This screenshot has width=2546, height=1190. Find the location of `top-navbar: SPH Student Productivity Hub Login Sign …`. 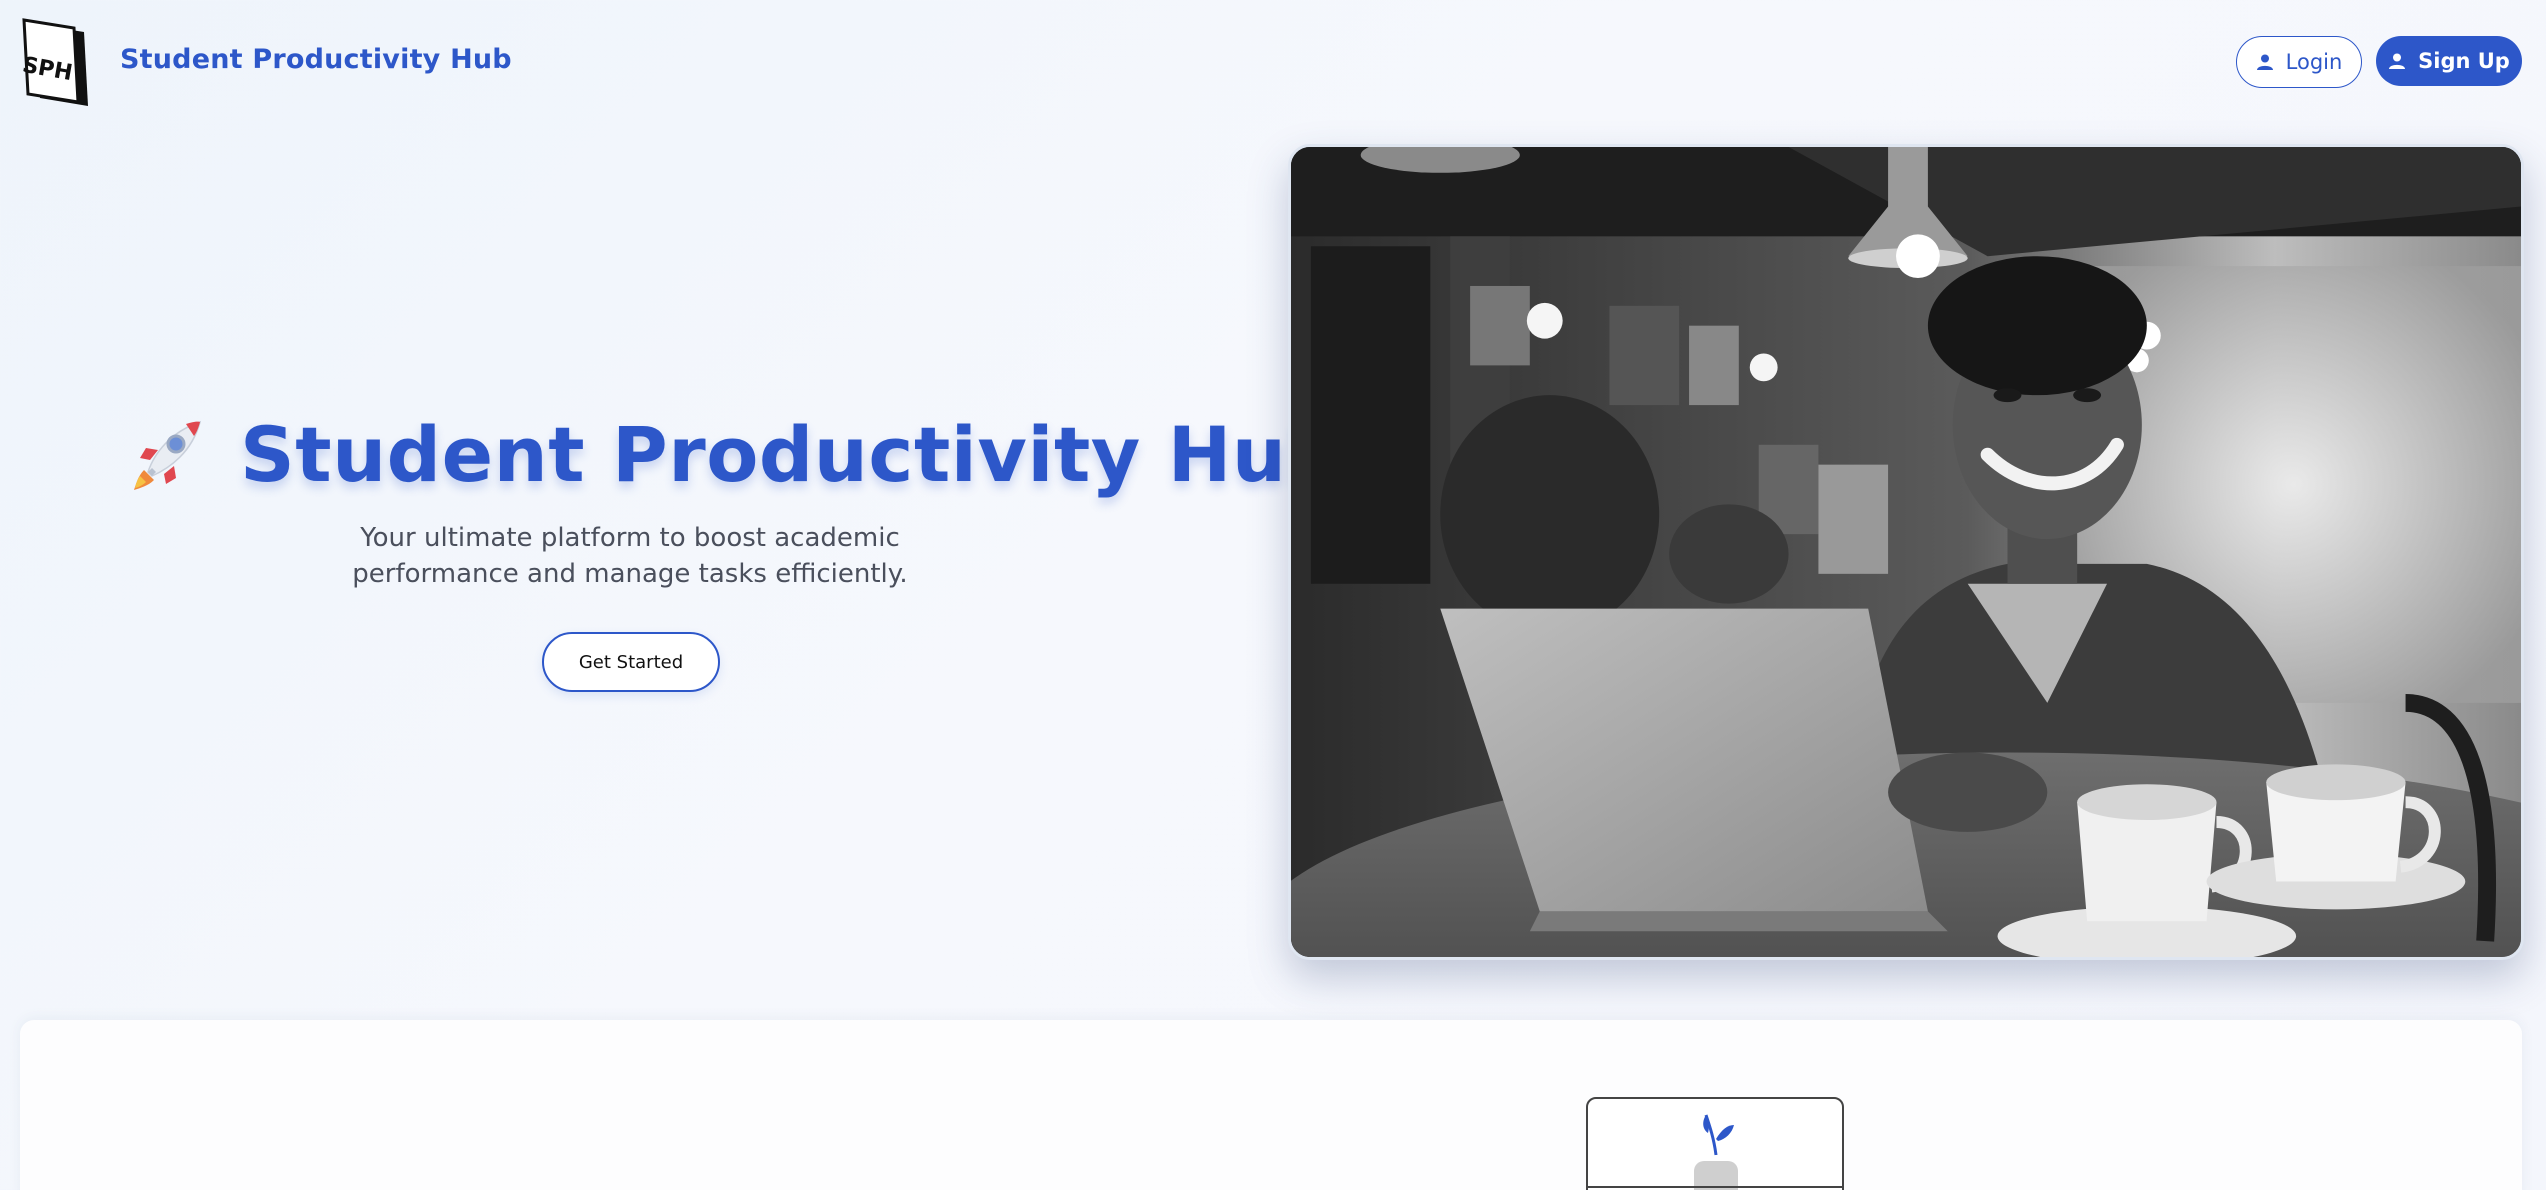

top-navbar: SPH Student Productivity Hub Login Sign … is located at coordinates (1273, 61).